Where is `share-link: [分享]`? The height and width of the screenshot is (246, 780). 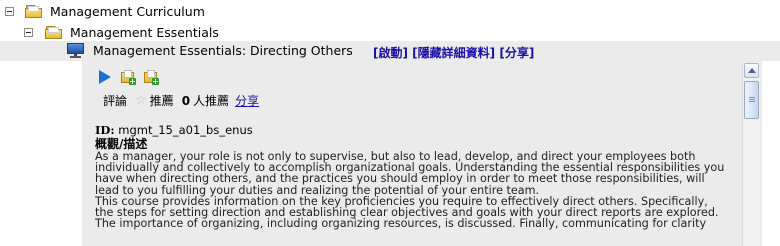
share-link: [分享] is located at coordinates (516, 53).